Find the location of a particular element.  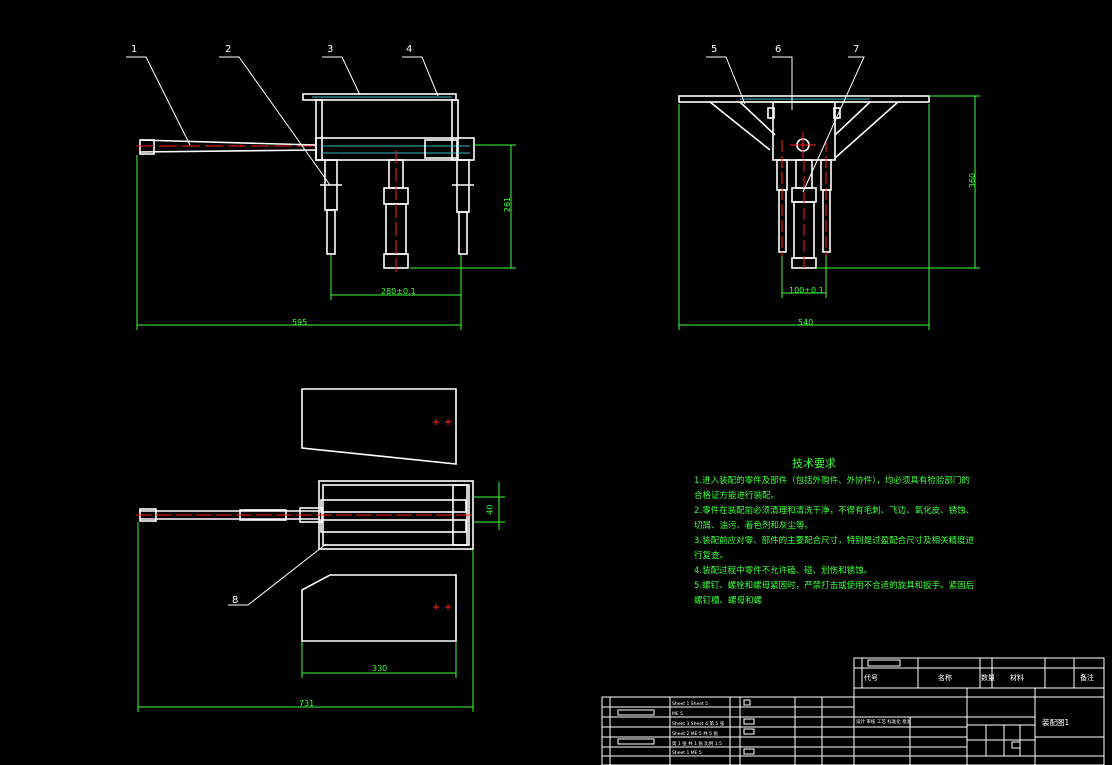

title-block-row: ME 5 is located at coordinates (677, 714).